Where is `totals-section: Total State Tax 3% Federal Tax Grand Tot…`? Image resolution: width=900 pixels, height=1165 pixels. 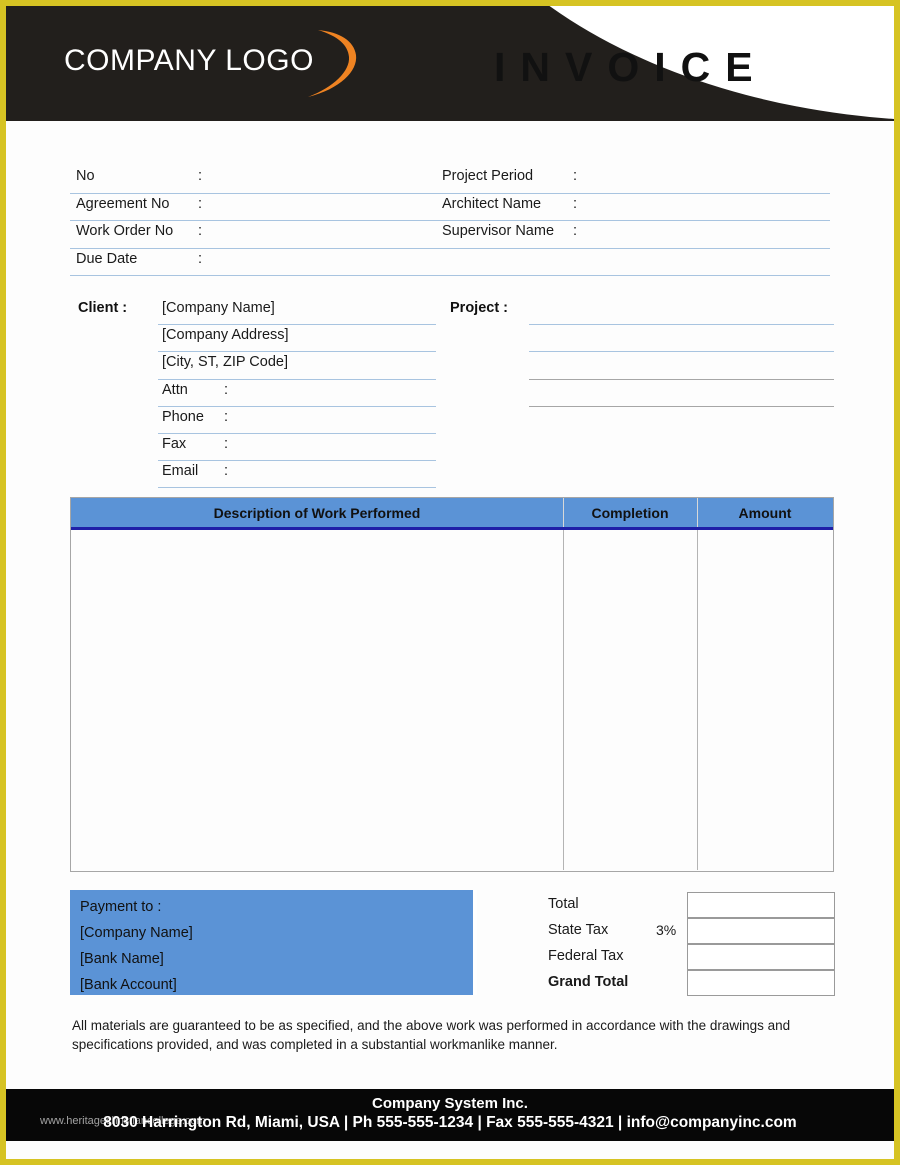
totals-section: Total State Tax 3% Federal Tax Grand Tot… is located at coordinates (691, 946).